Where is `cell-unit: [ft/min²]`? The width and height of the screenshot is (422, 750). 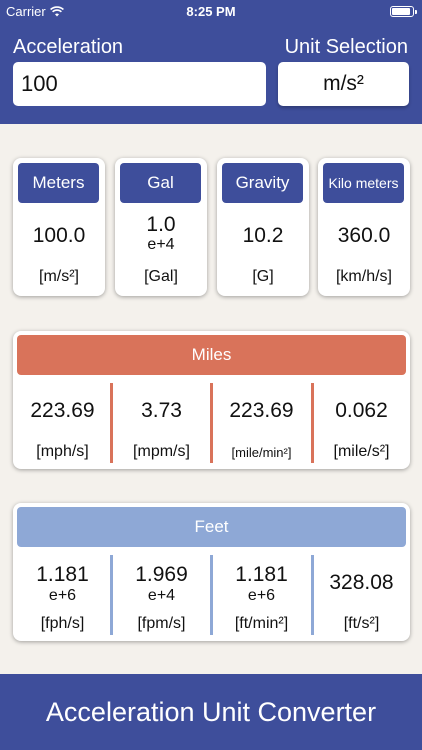 cell-unit: [ft/min²] is located at coordinates (261, 623).